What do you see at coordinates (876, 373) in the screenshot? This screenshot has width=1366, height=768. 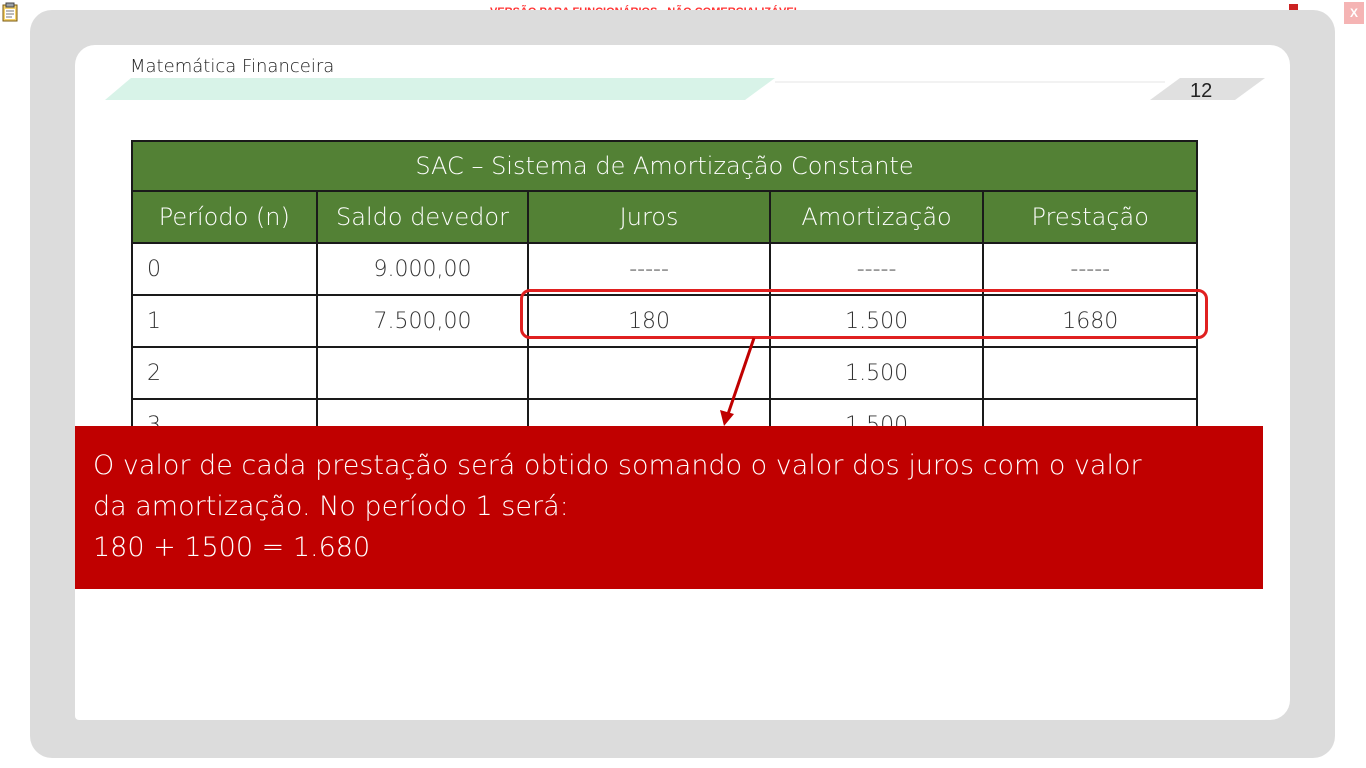 I see `cell-amortizacao: 1.500` at bounding box center [876, 373].